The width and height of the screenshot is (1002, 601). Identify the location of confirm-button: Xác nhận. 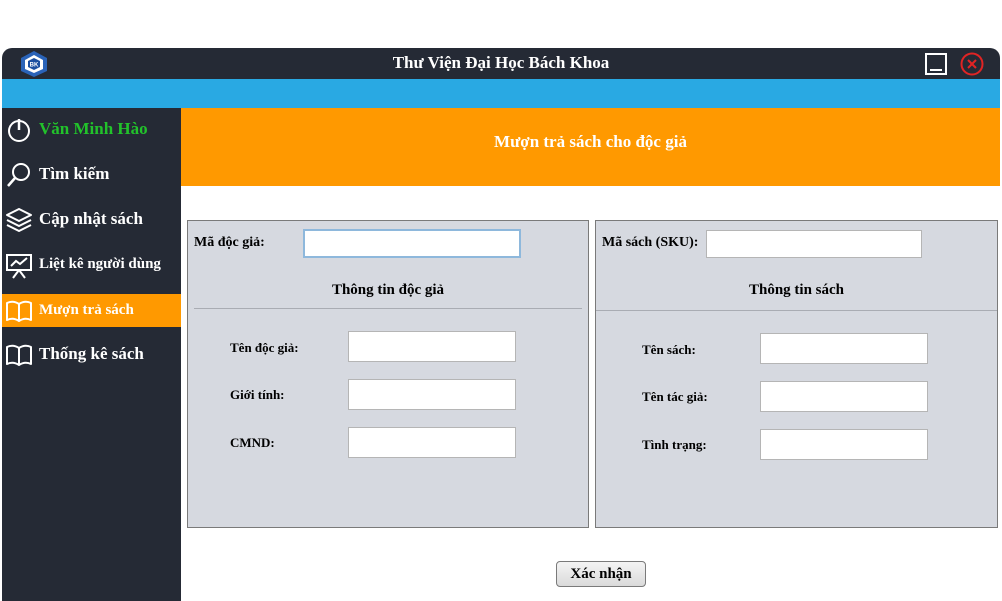
(601, 574).